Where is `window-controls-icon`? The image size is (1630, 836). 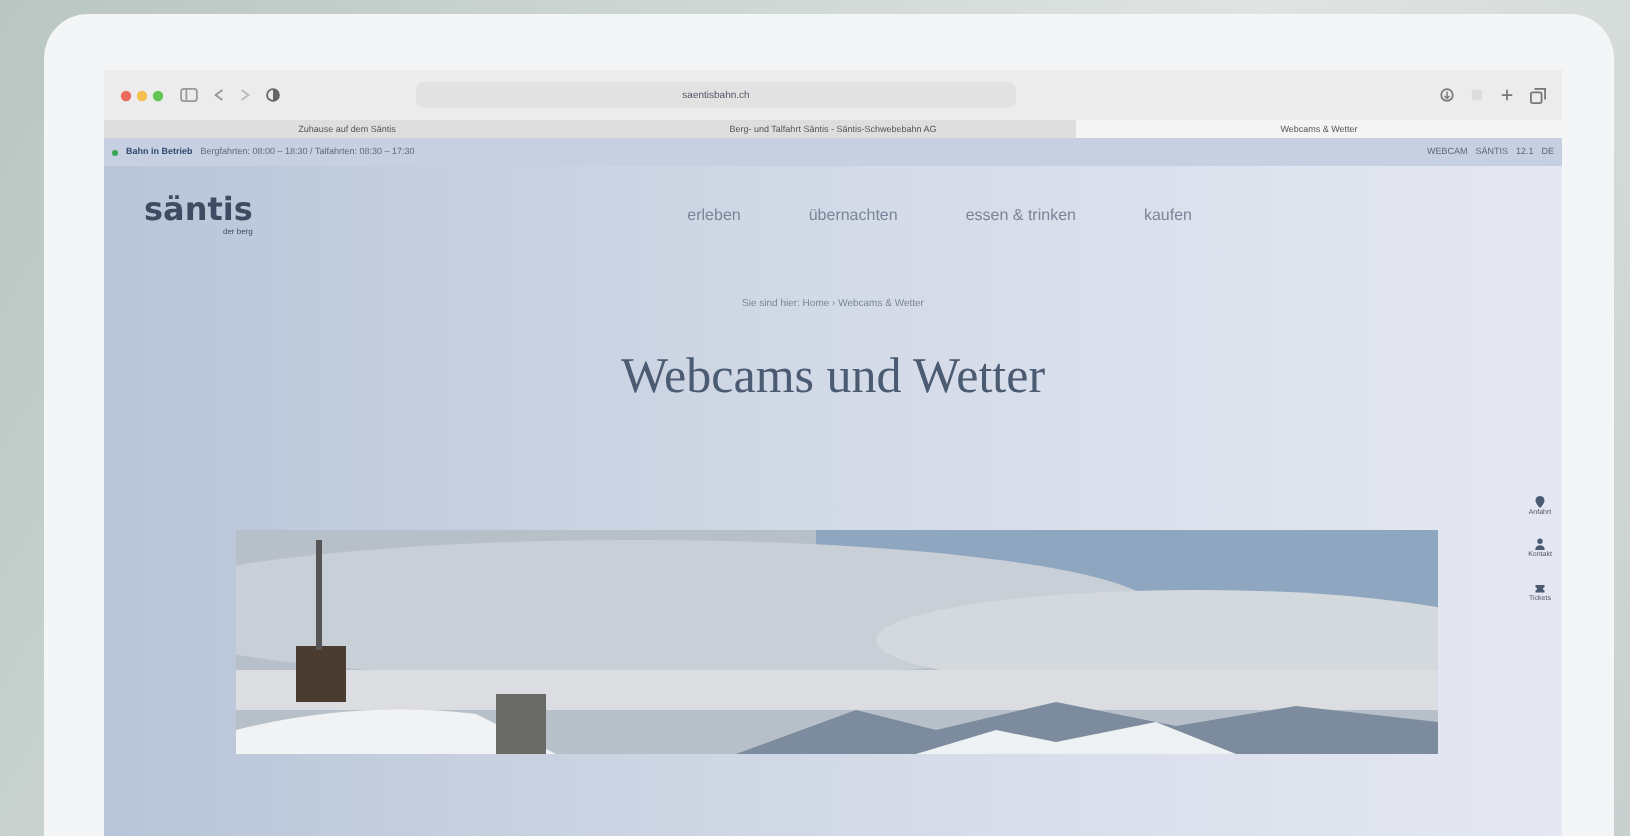
window-controls-icon is located at coordinates (142, 95).